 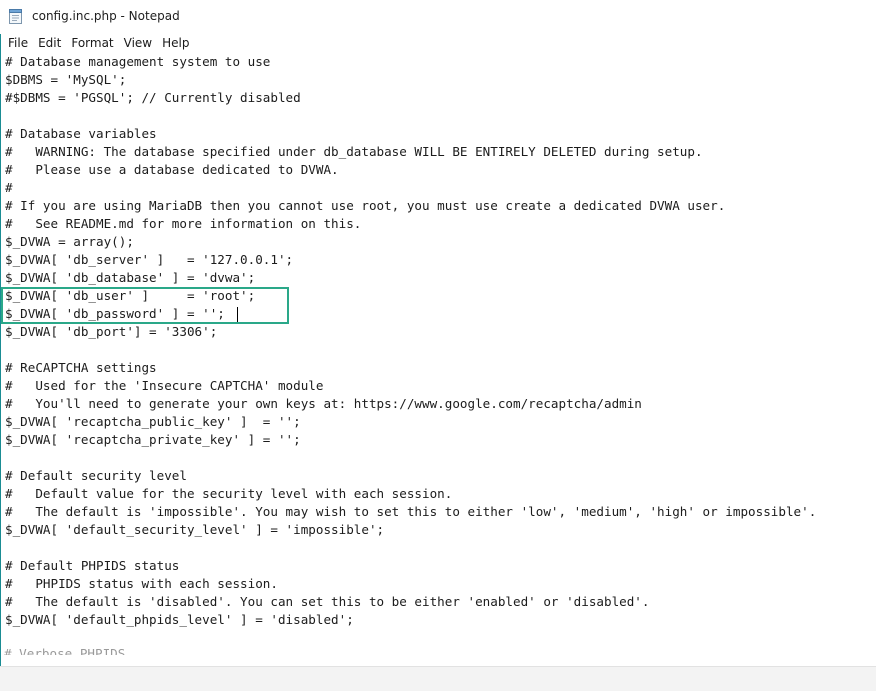 I want to click on window-title: config.inc.php - Notepad, so click(x=106, y=16).